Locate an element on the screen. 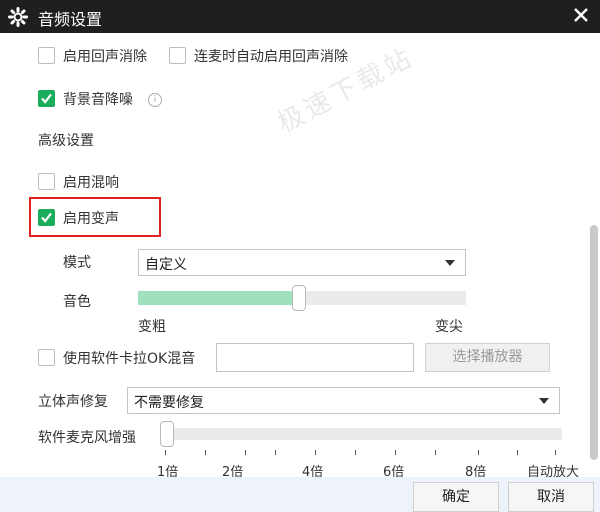 Image resolution: width=600 pixels, height=512 pixels. mic-echo-cancel-label: 连麦时自动启用回声消除 is located at coordinates (271, 57).